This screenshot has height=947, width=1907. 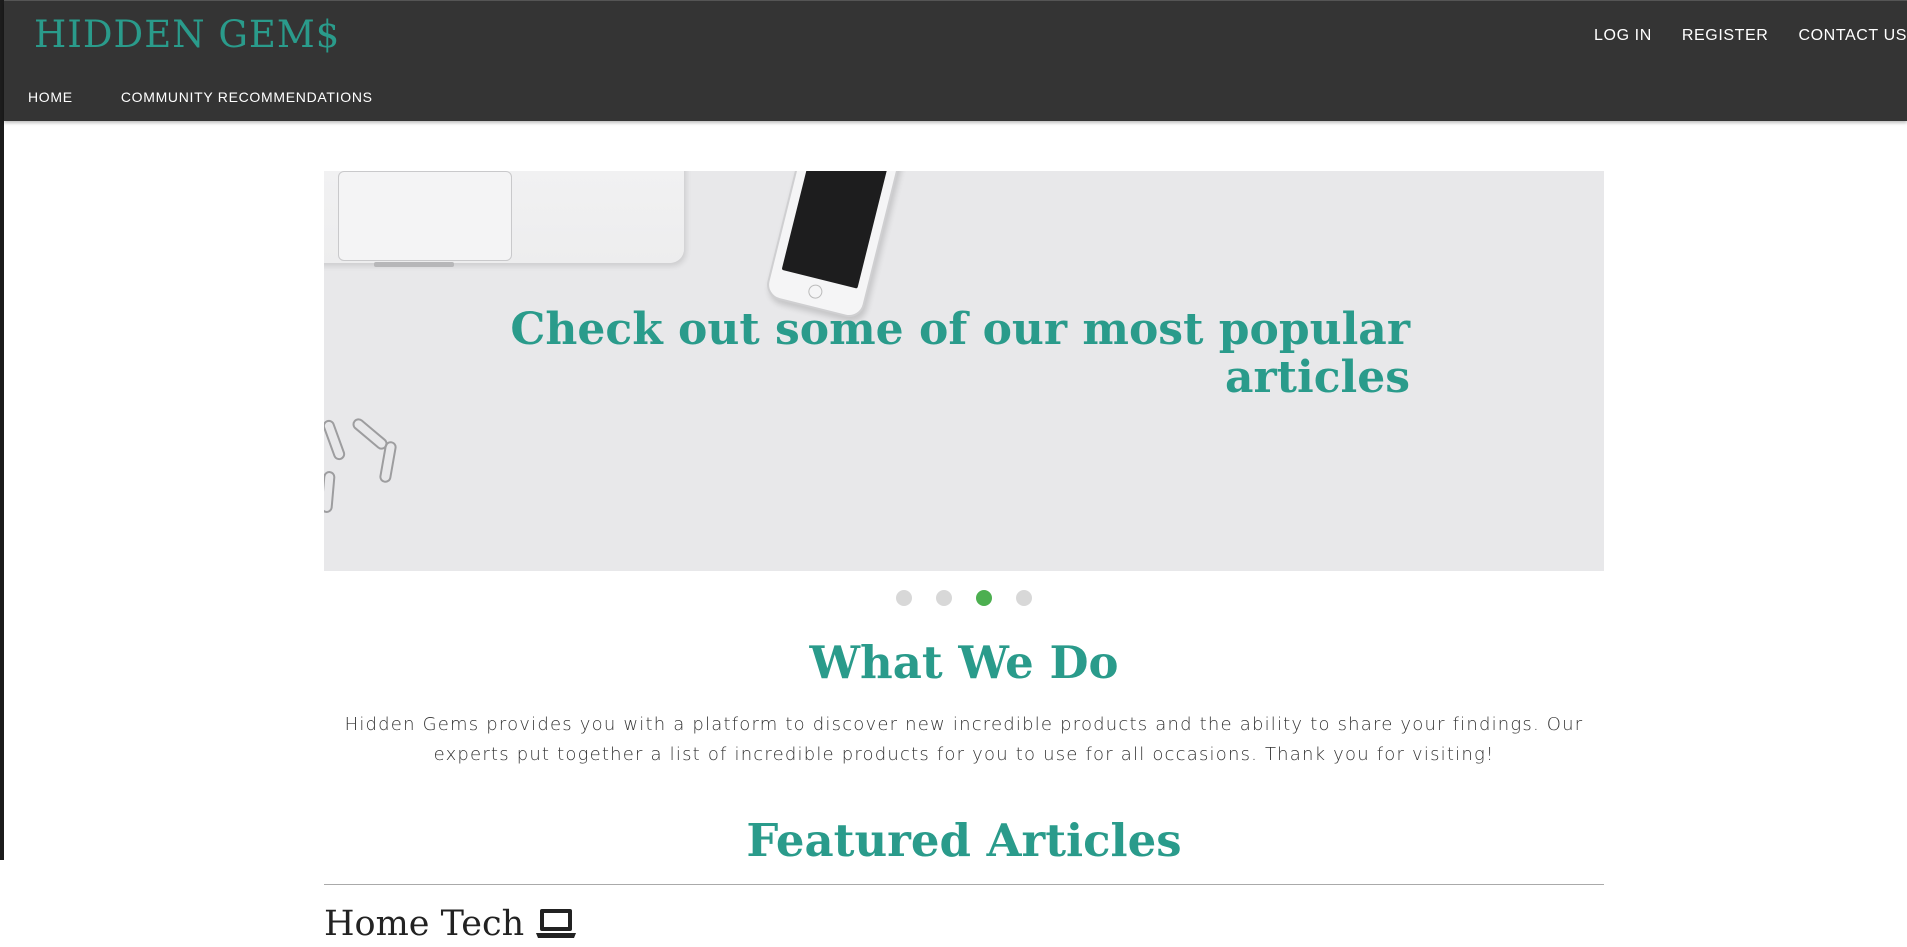 What do you see at coordinates (964, 662) in the screenshot?
I see `what-we-do-heading: What We Do` at bounding box center [964, 662].